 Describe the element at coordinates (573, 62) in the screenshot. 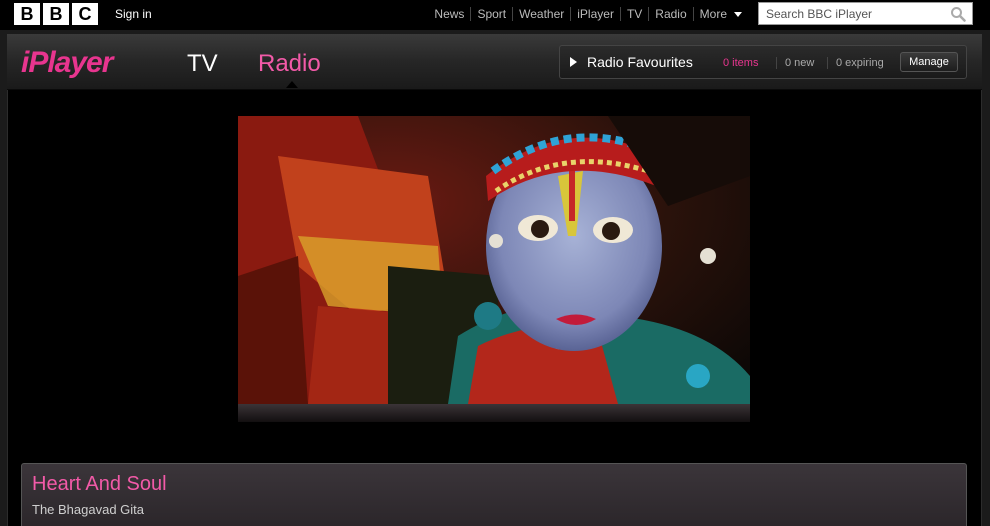

I see `play-icon` at that location.